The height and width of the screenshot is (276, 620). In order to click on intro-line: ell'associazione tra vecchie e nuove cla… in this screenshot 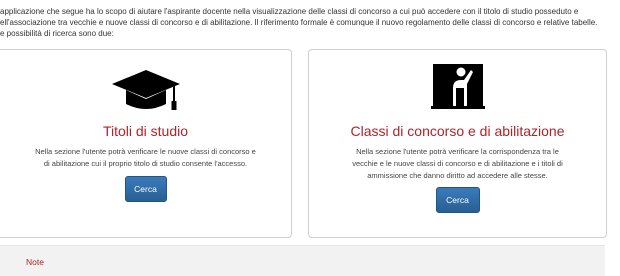, I will do `click(299, 22)`.